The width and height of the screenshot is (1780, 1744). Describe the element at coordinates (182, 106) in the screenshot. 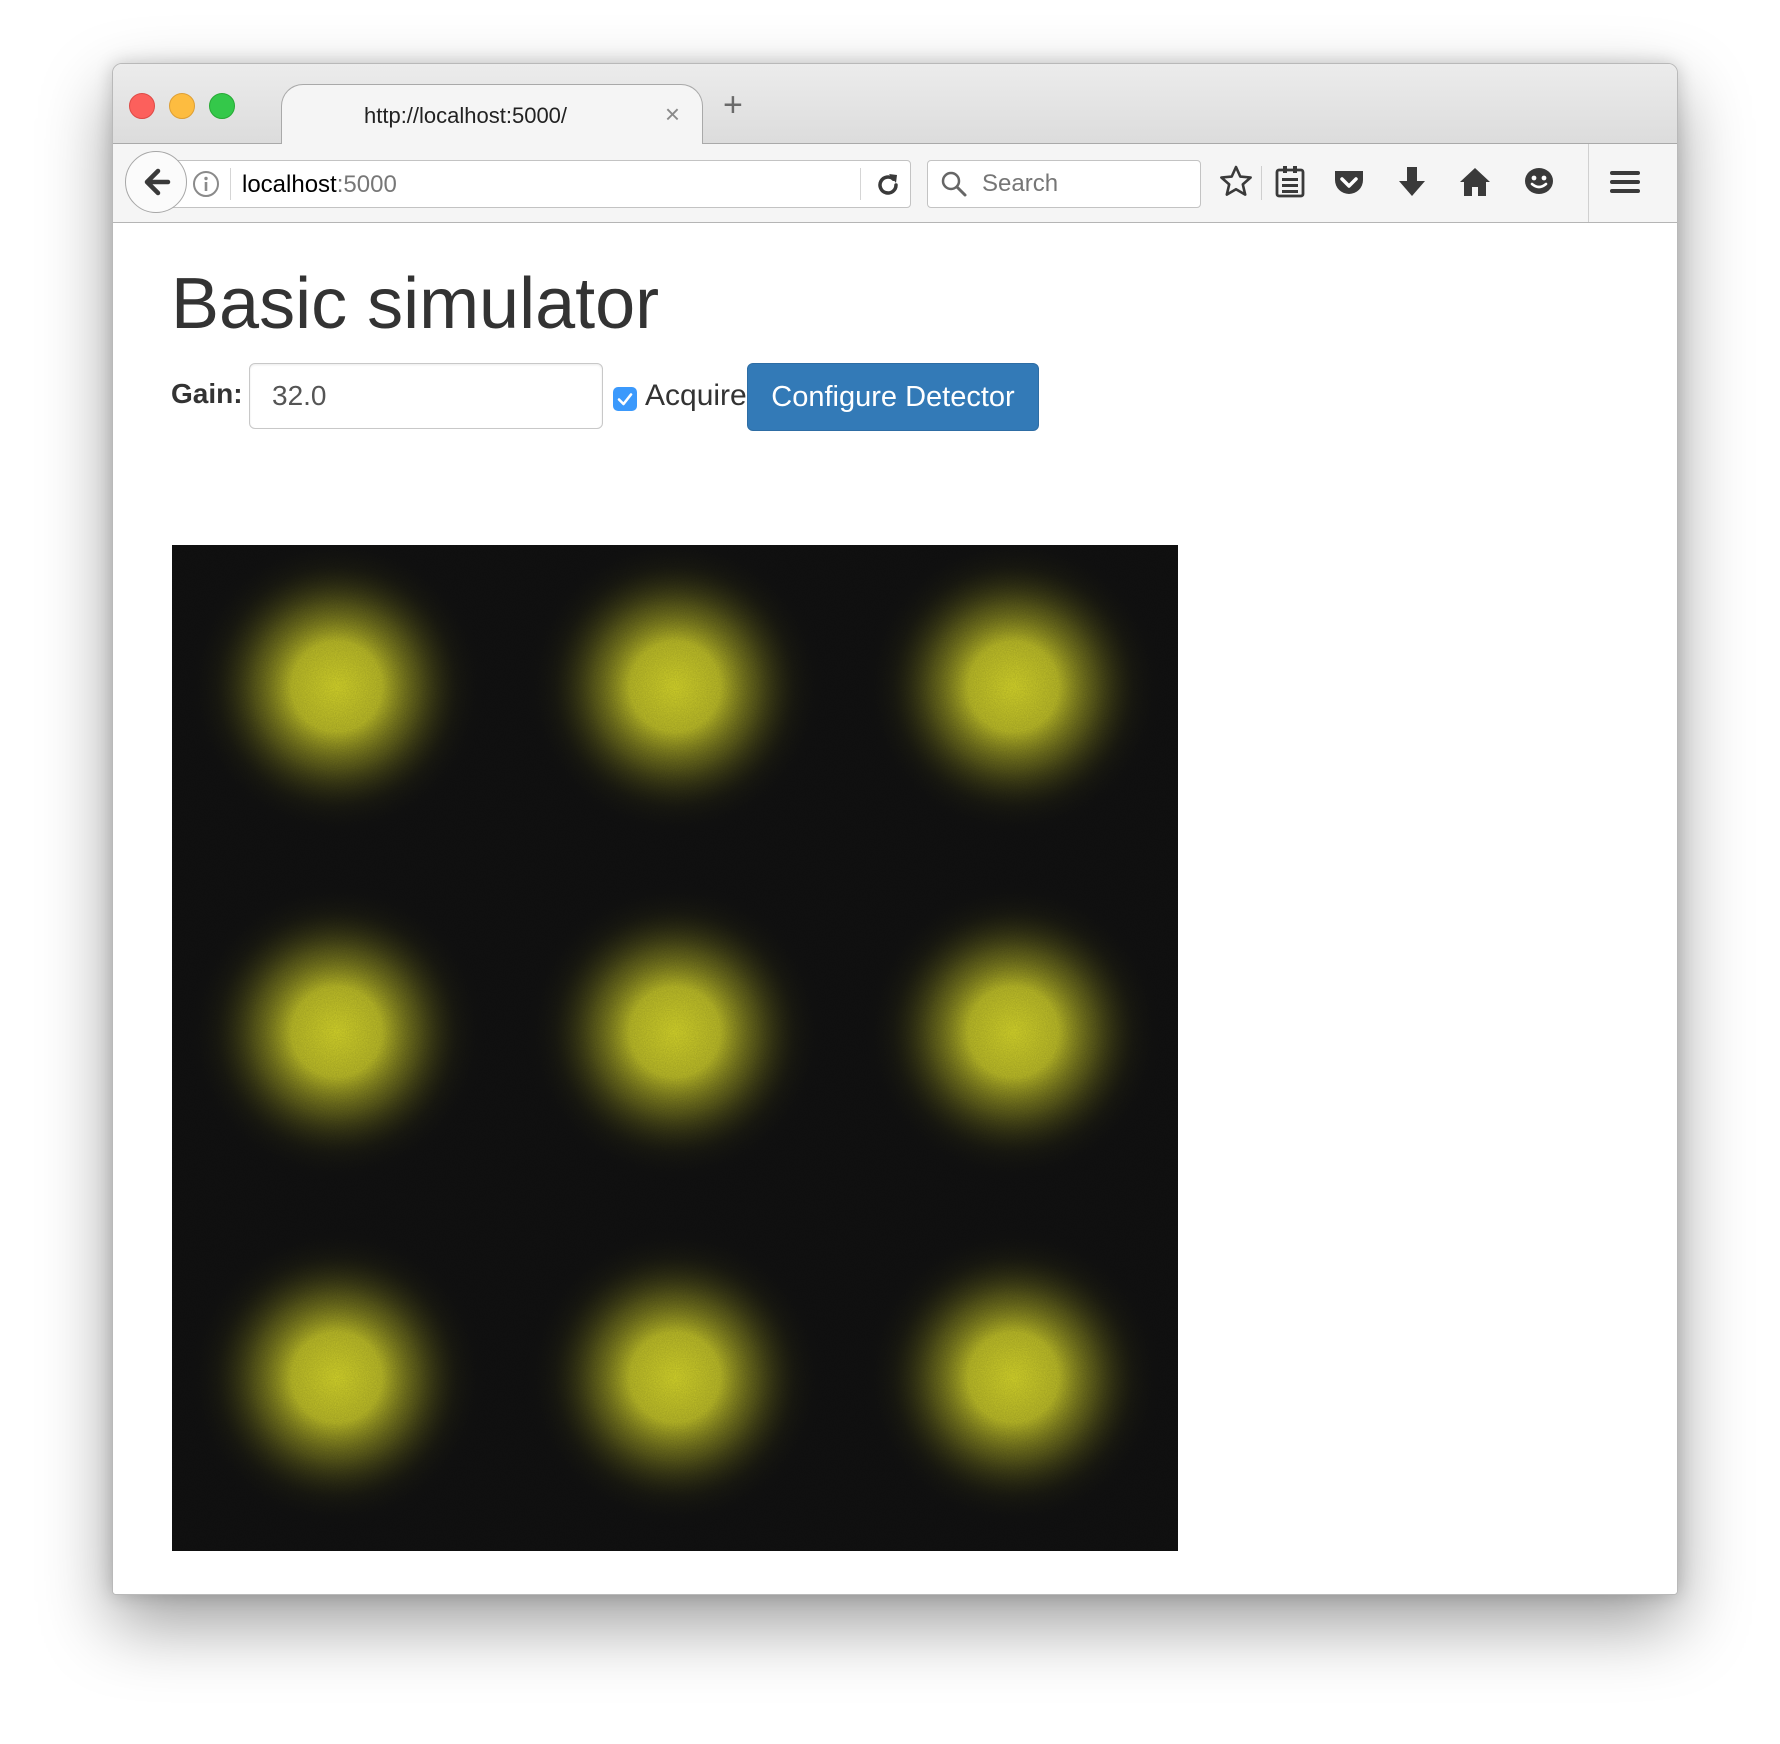

I see `minimize-window-button` at that location.